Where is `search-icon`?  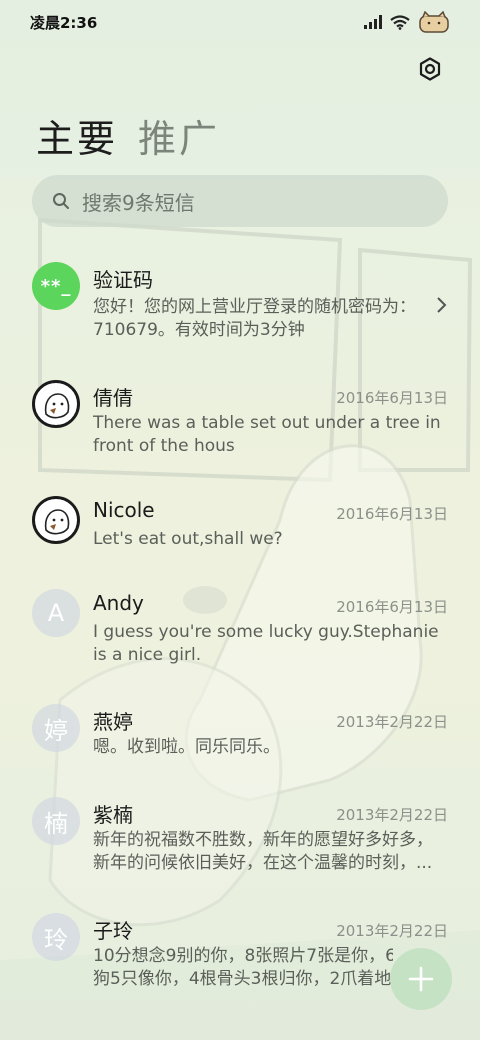
search-icon is located at coordinates (61, 201).